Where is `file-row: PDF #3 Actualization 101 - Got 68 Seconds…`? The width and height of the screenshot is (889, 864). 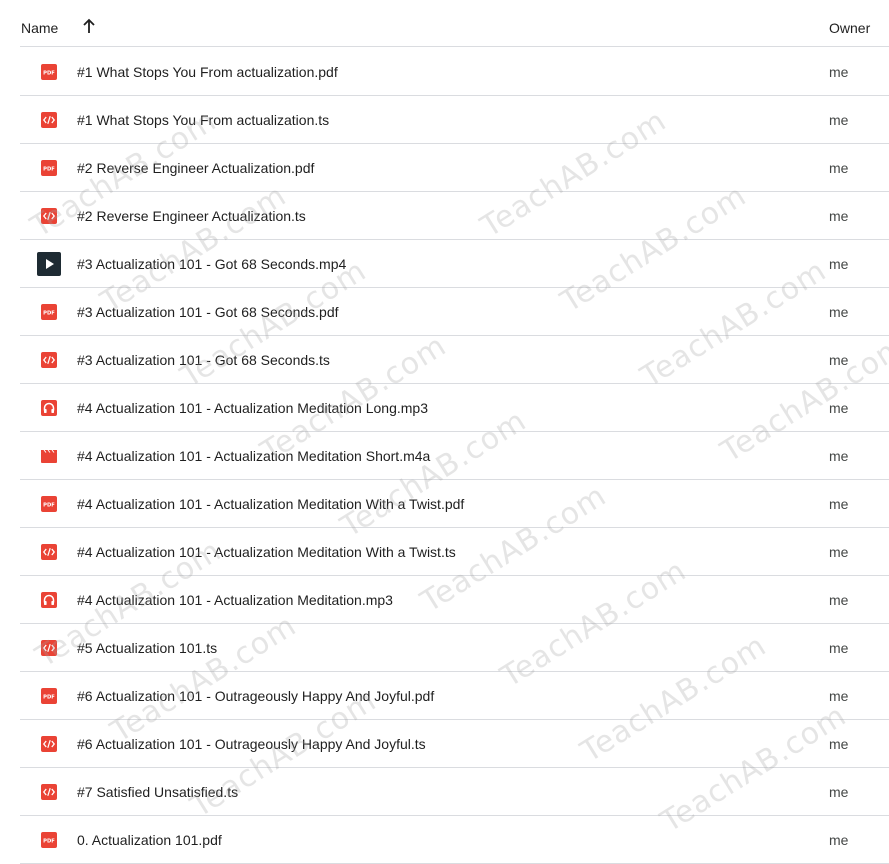 file-row: PDF #3 Actualization 101 - Got 68 Seconds… is located at coordinates (454, 312).